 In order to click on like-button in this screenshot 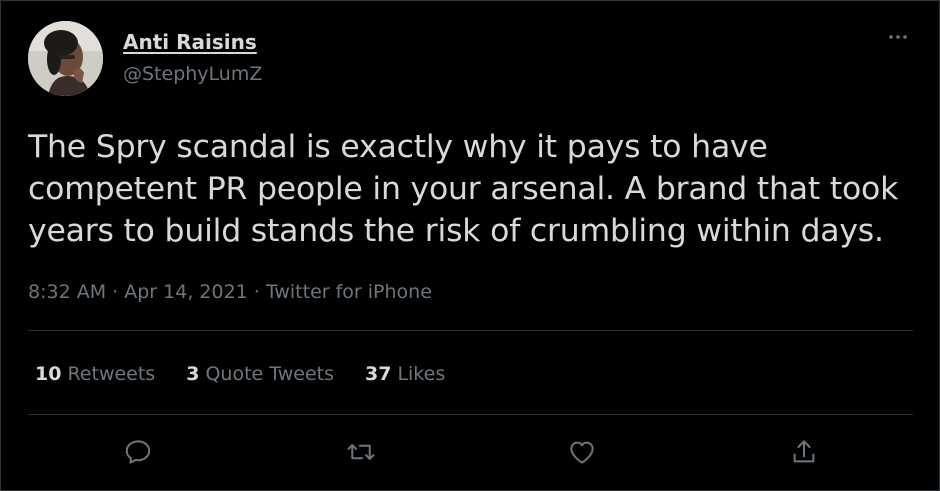, I will do `click(582, 452)`.